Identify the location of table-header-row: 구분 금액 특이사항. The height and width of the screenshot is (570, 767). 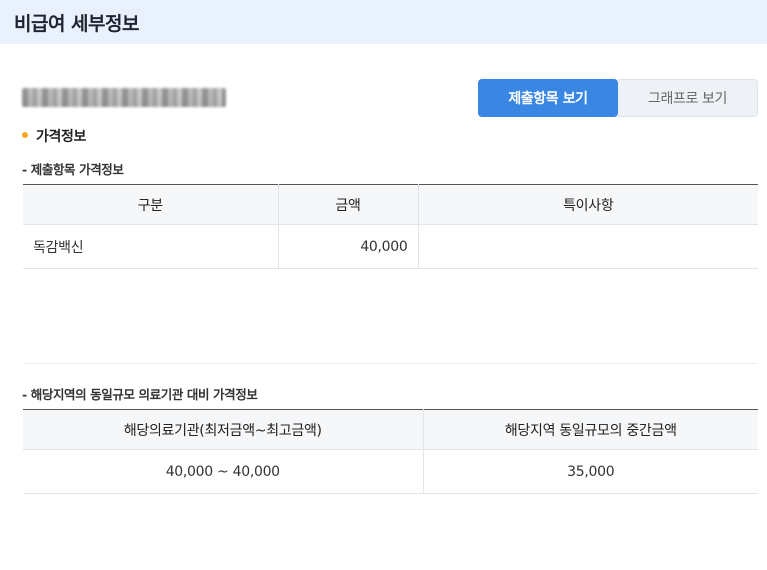
(390, 204).